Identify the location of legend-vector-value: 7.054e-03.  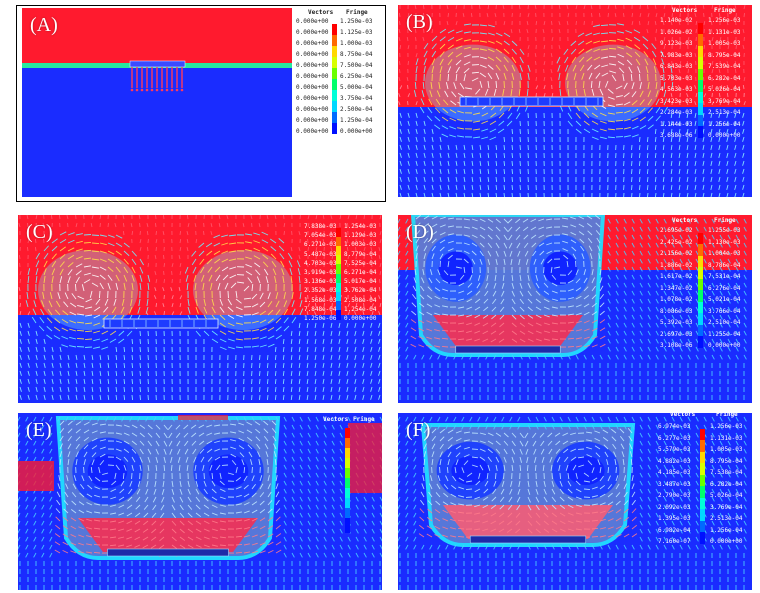
(320, 236).